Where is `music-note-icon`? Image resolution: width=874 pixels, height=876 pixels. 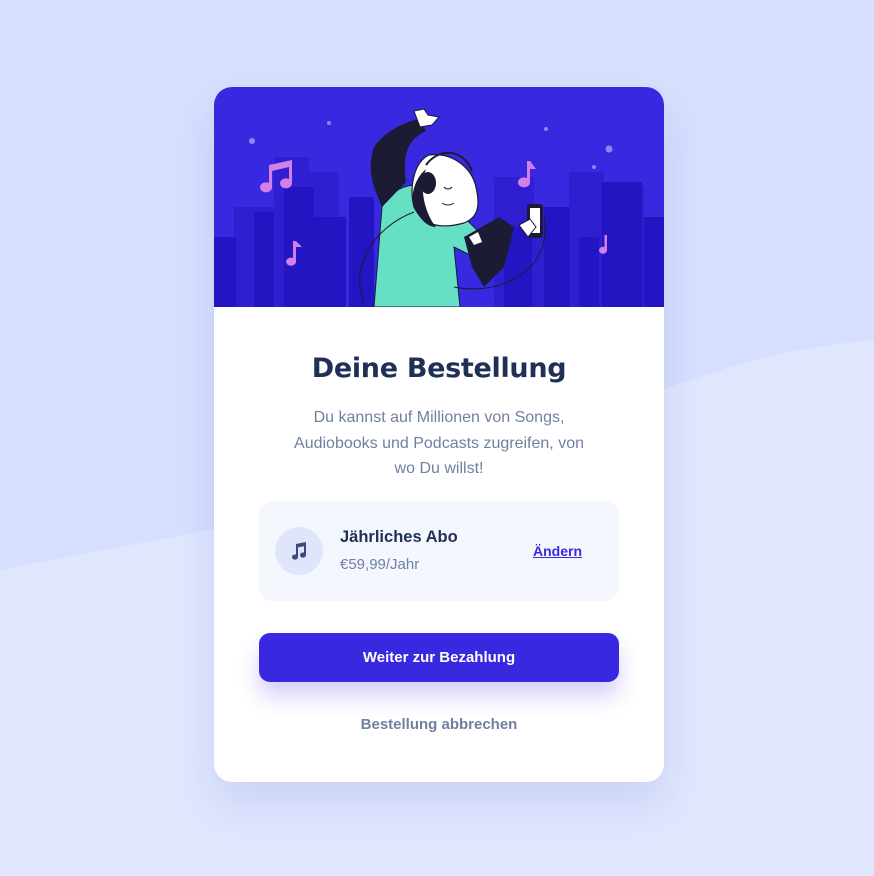
music-note-icon is located at coordinates (299, 551).